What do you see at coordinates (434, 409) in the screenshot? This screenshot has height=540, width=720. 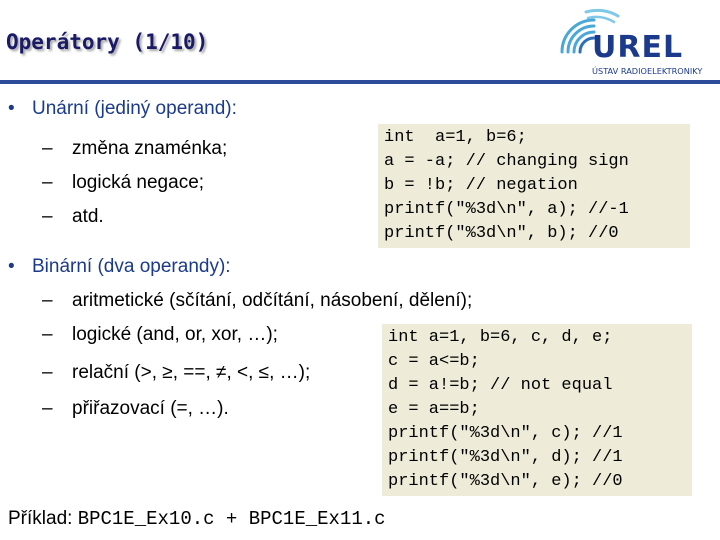 I see `code-line: e = a==b;` at bounding box center [434, 409].